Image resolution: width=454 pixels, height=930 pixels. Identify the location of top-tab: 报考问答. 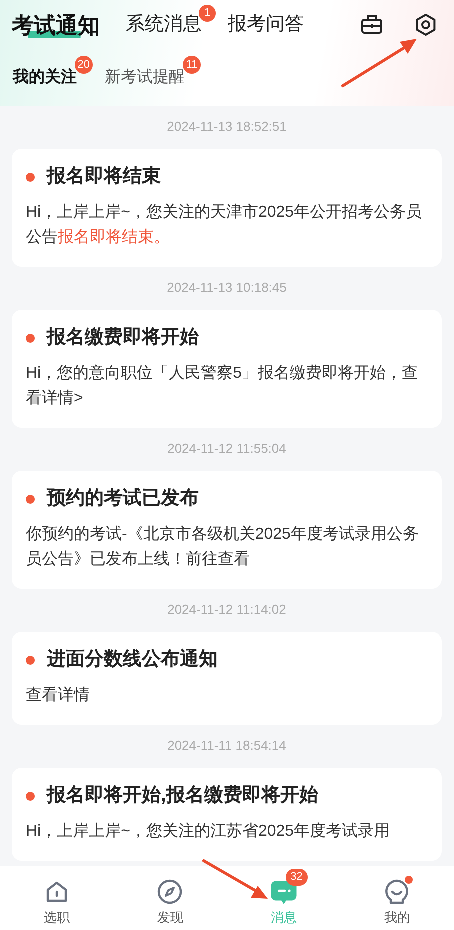
(266, 25).